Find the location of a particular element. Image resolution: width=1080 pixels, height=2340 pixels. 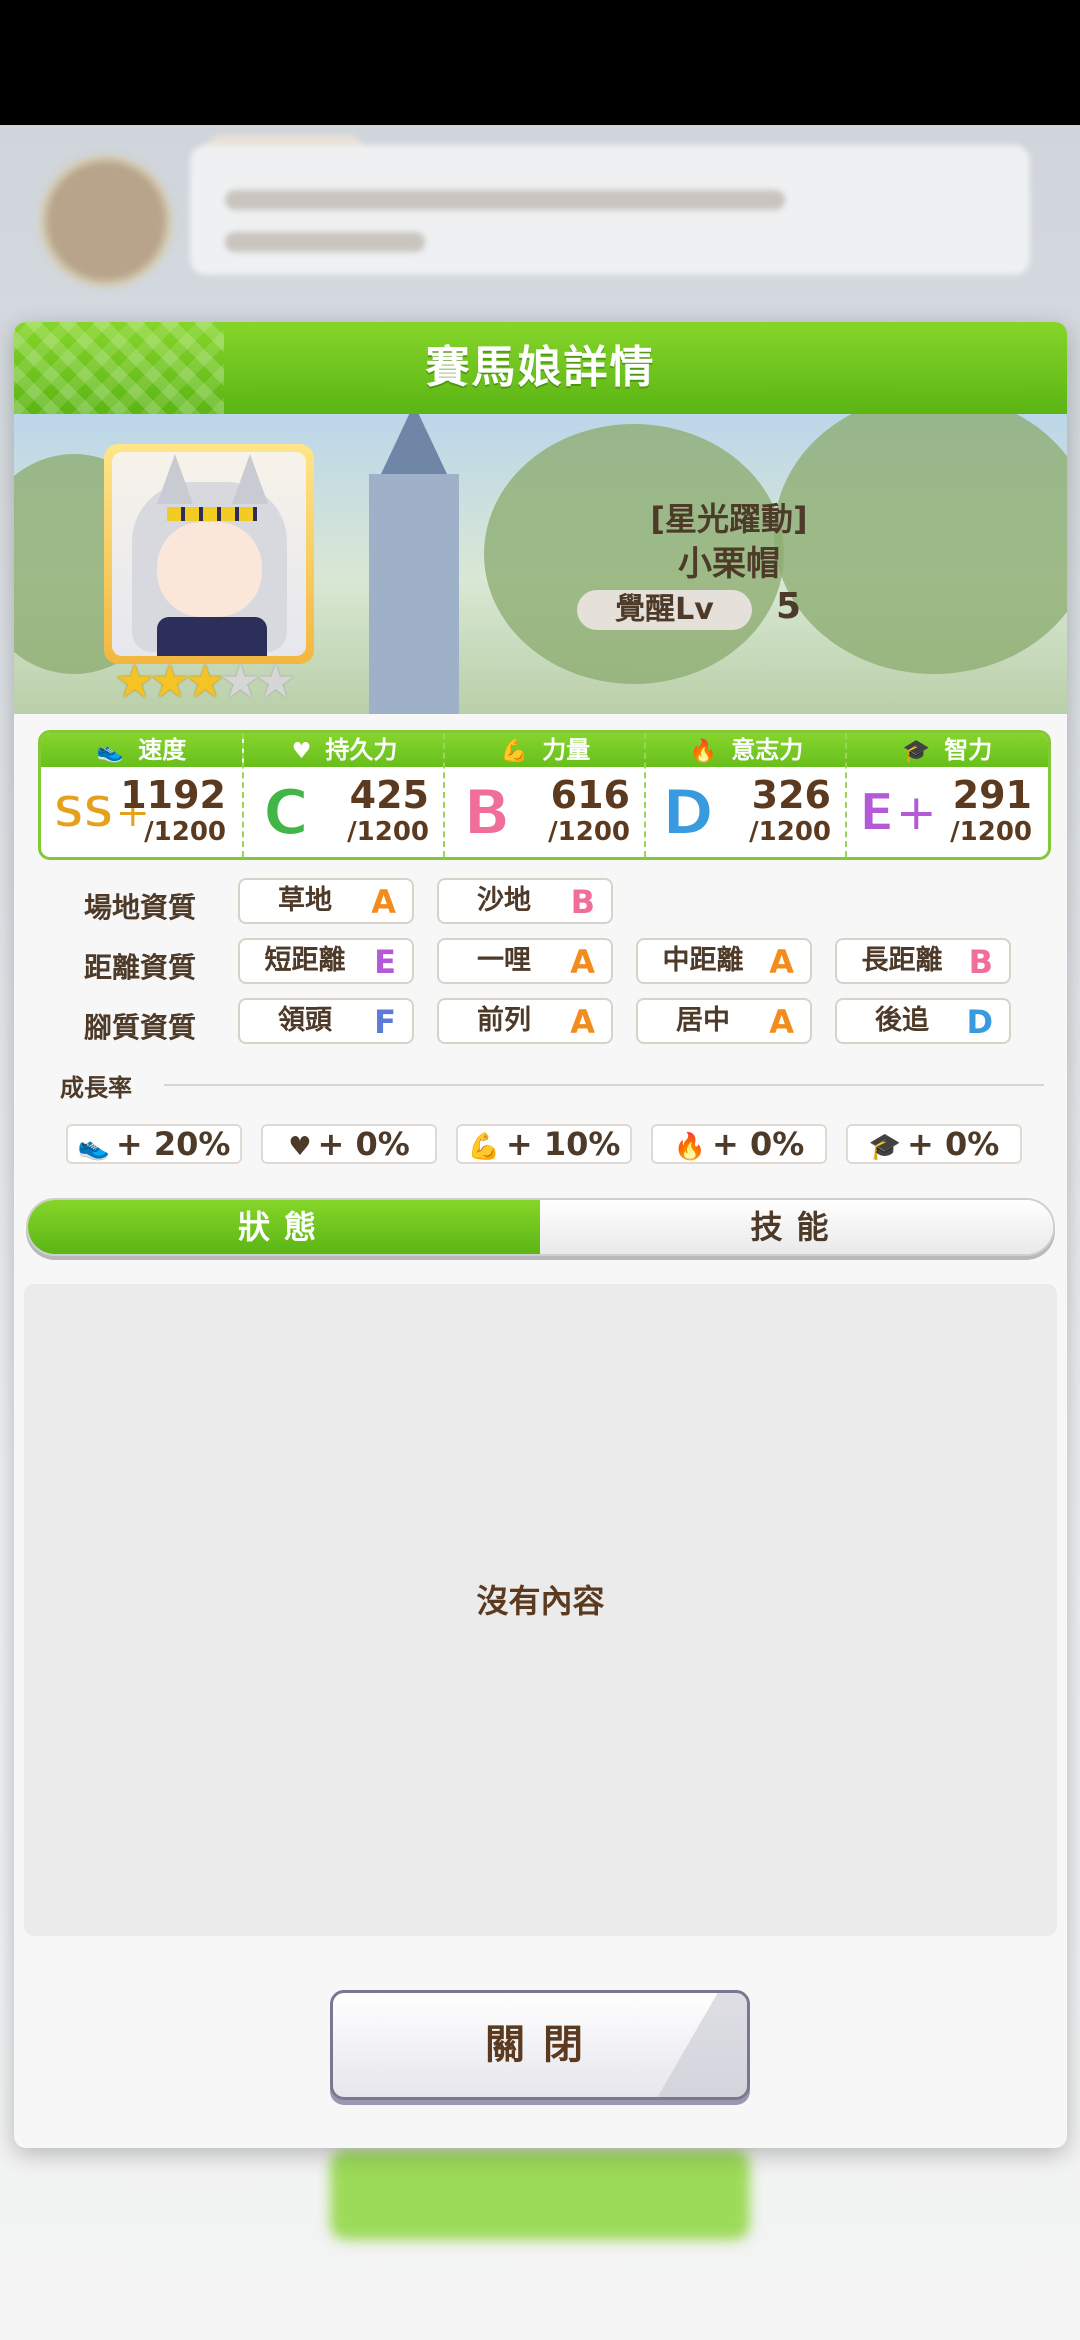

background-message-box is located at coordinates (610, 210).